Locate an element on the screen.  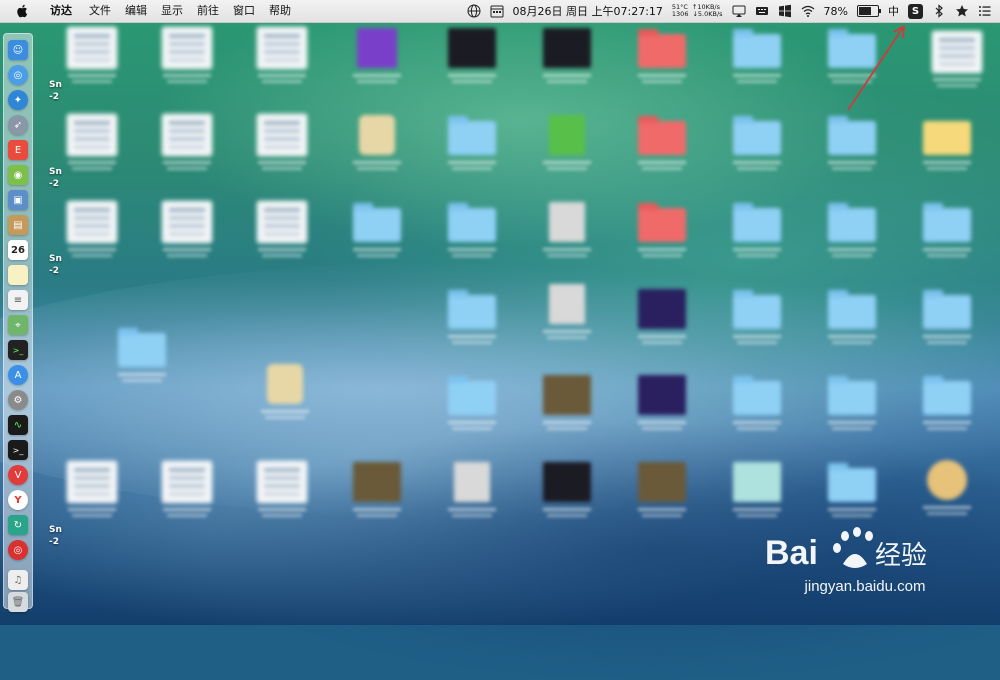
terminal-icon: >_ is located at coordinates (18, 350).